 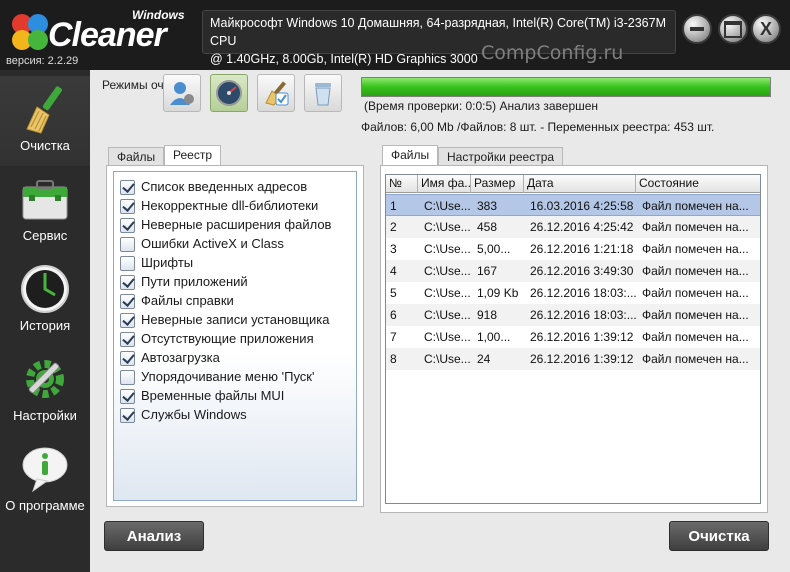 I want to click on table-cell: 918, so click(x=487, y=315).